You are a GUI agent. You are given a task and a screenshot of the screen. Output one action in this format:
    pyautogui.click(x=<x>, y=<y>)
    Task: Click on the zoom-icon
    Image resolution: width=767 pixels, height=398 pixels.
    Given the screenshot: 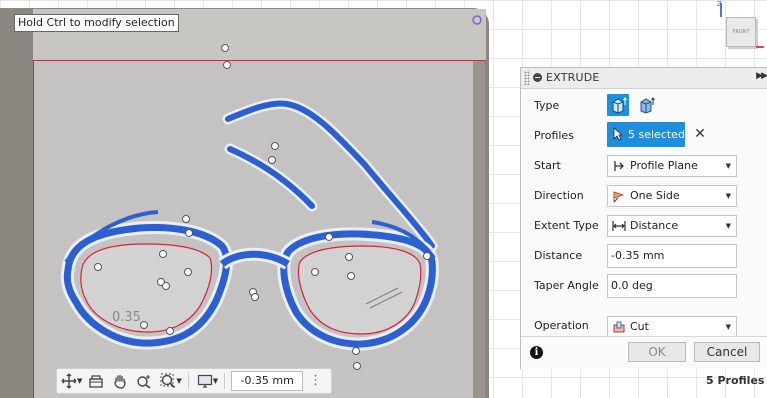 What is the action you would take?
    pyautogui.click(x=144, y=381)
    